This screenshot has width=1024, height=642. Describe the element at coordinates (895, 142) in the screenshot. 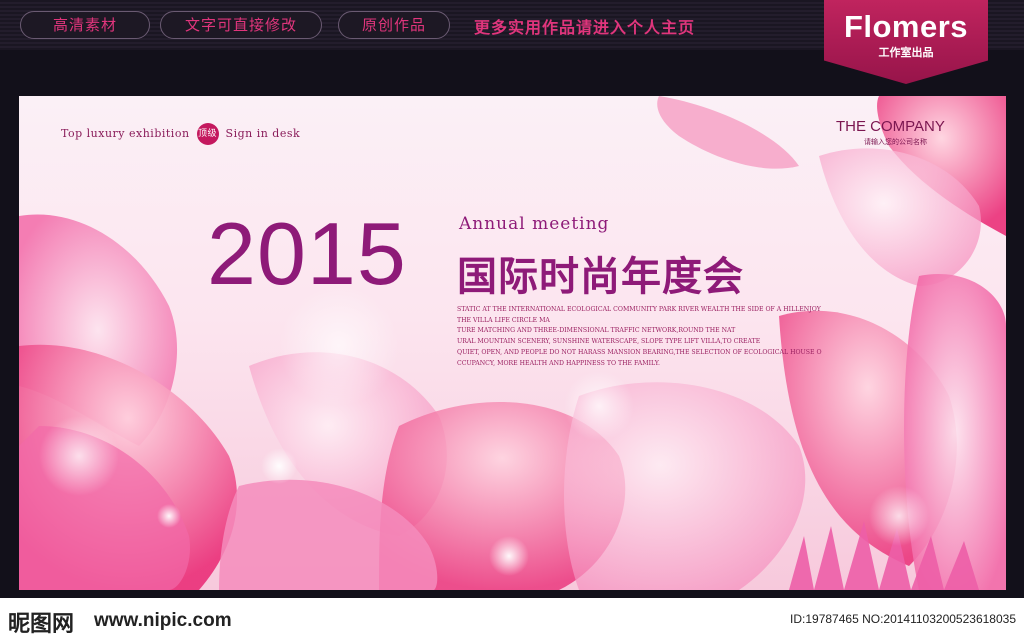

I see `company-subtitle: 请输入您的公司名称` at that location.